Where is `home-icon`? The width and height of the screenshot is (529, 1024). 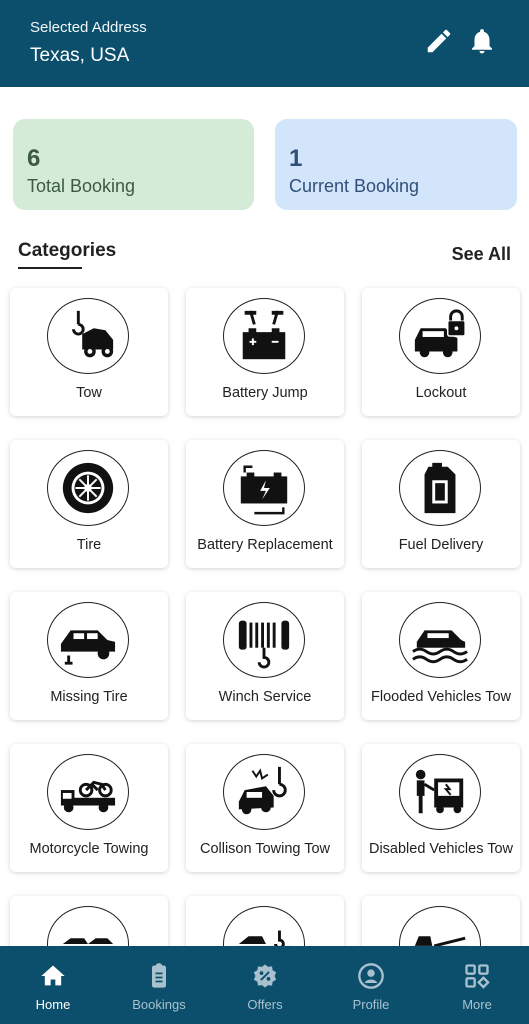 home-icon is located at coordinates (53, 975).